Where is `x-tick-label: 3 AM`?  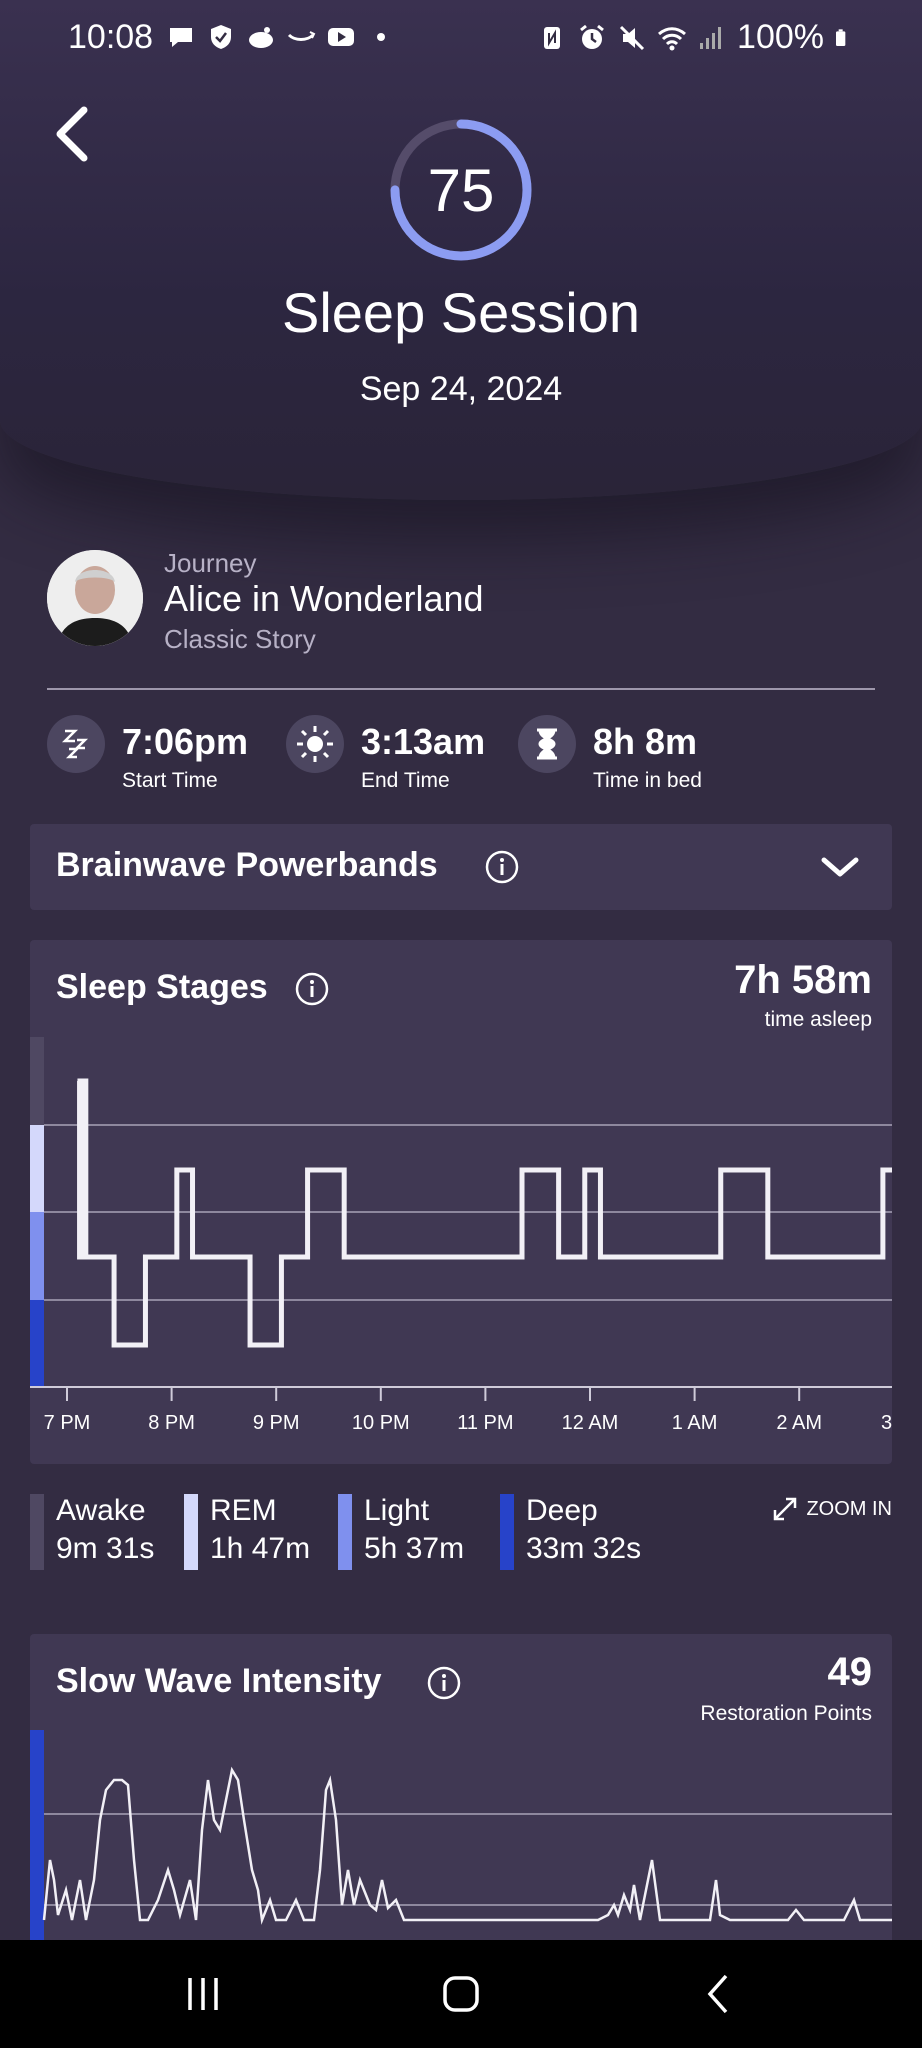 x-tick-label: 3 AM is located at coordinates (886, 1423).